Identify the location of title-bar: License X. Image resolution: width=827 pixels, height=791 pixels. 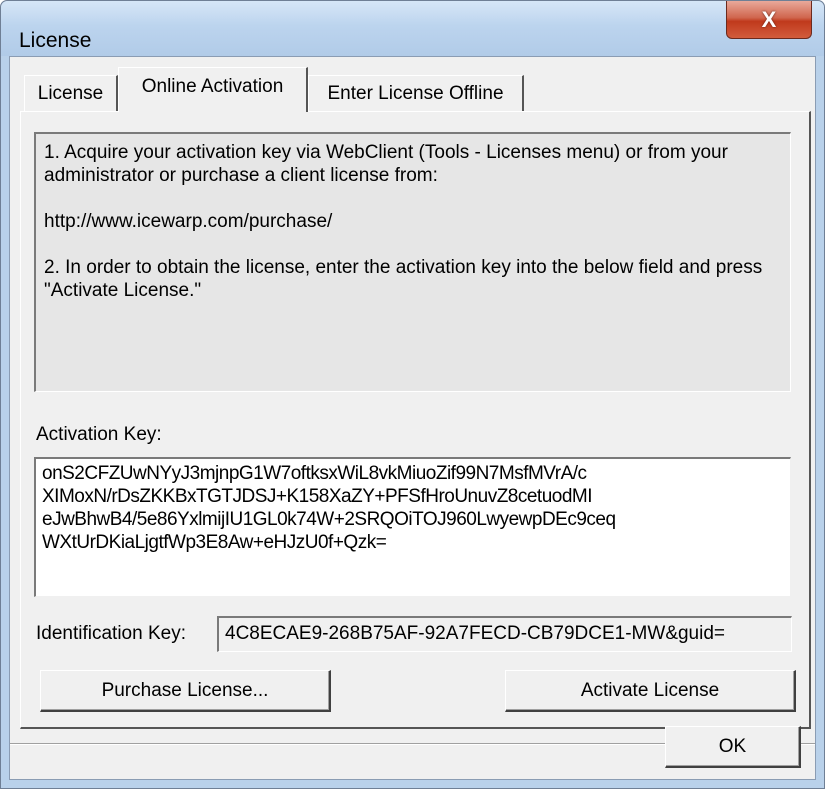
(412, 28).